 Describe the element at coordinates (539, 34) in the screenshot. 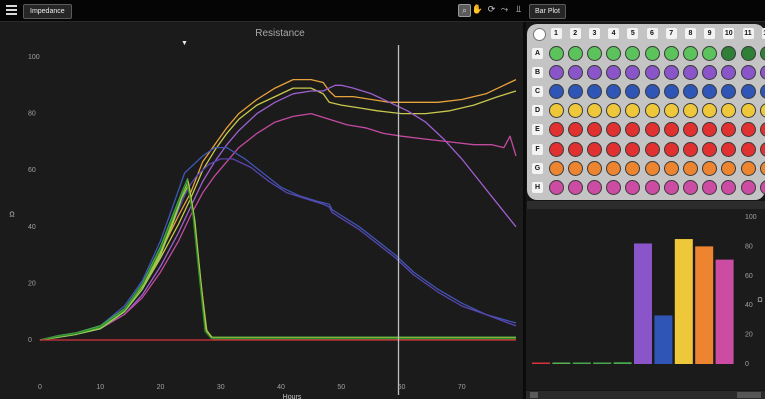

I see `plate-select-icon` at that location.